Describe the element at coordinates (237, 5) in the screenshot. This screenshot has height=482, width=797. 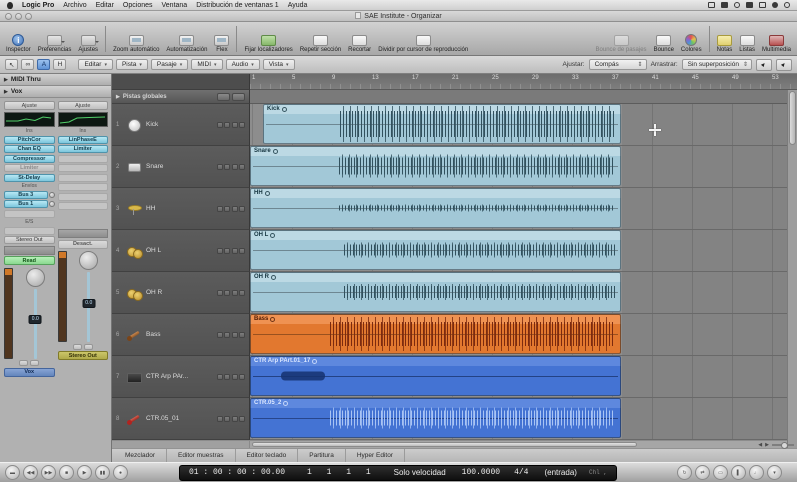
I see `menu-distribucion: Distribución de ventanas 1` at that location.